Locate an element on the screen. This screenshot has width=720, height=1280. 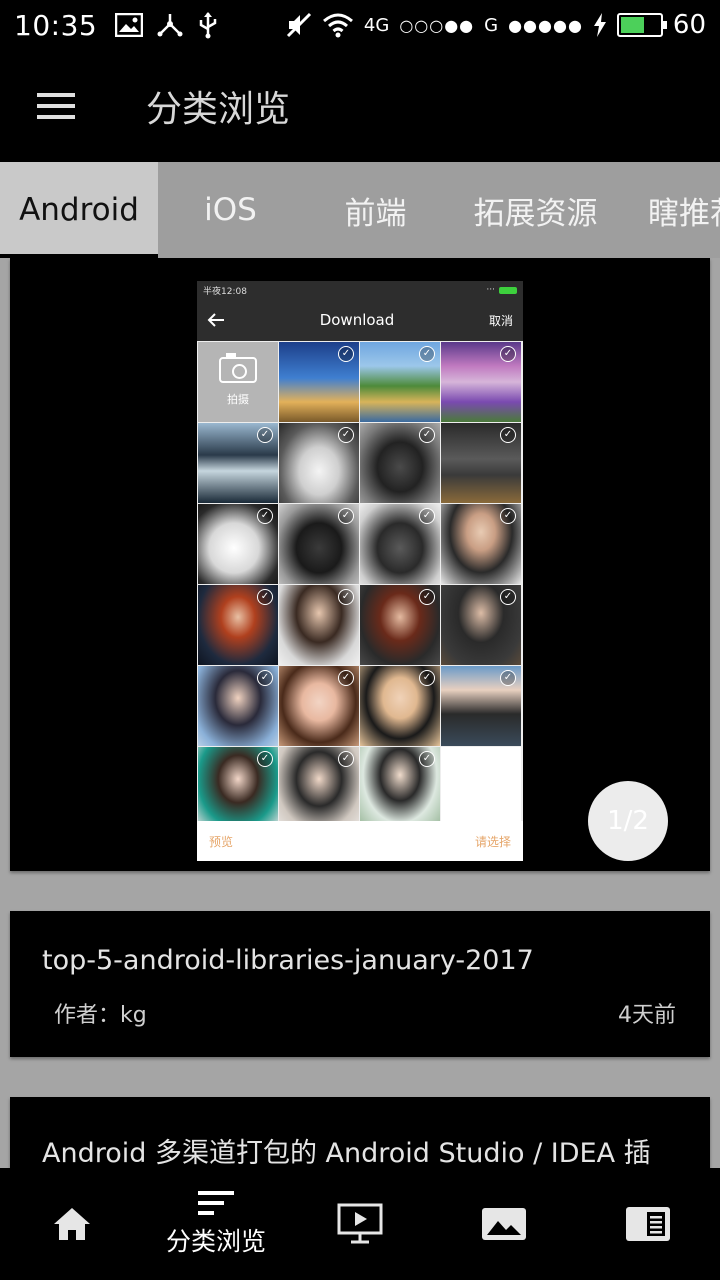
preview-footer: 预览 请选择 is located at coordinates (360, 841).